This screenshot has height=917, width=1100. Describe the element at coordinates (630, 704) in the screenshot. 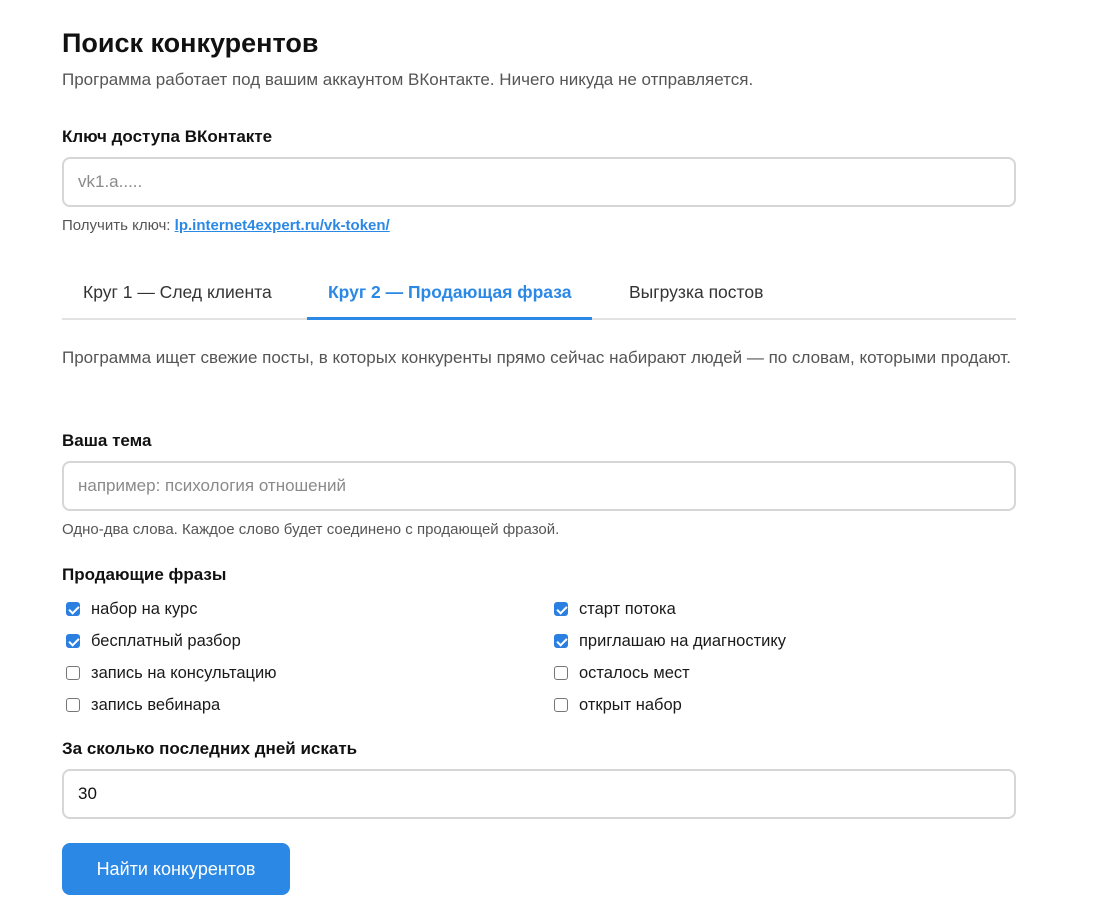

I see `phrase-label: открыт набор` at that location.